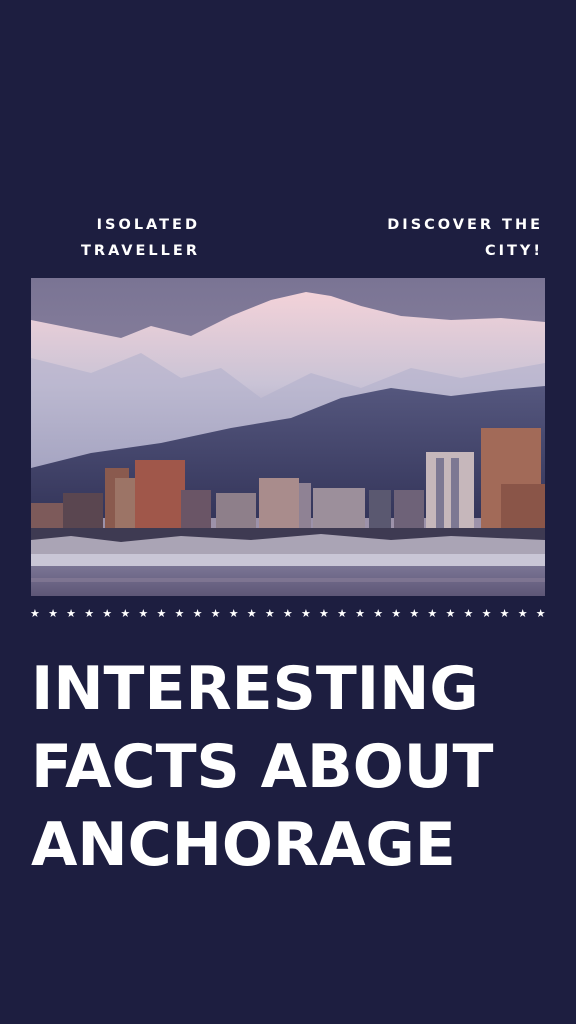  Describe the element at coordinates (262, 767) in the screenshot. I see `headline-line-2: FACTS ABOUT` at that location.